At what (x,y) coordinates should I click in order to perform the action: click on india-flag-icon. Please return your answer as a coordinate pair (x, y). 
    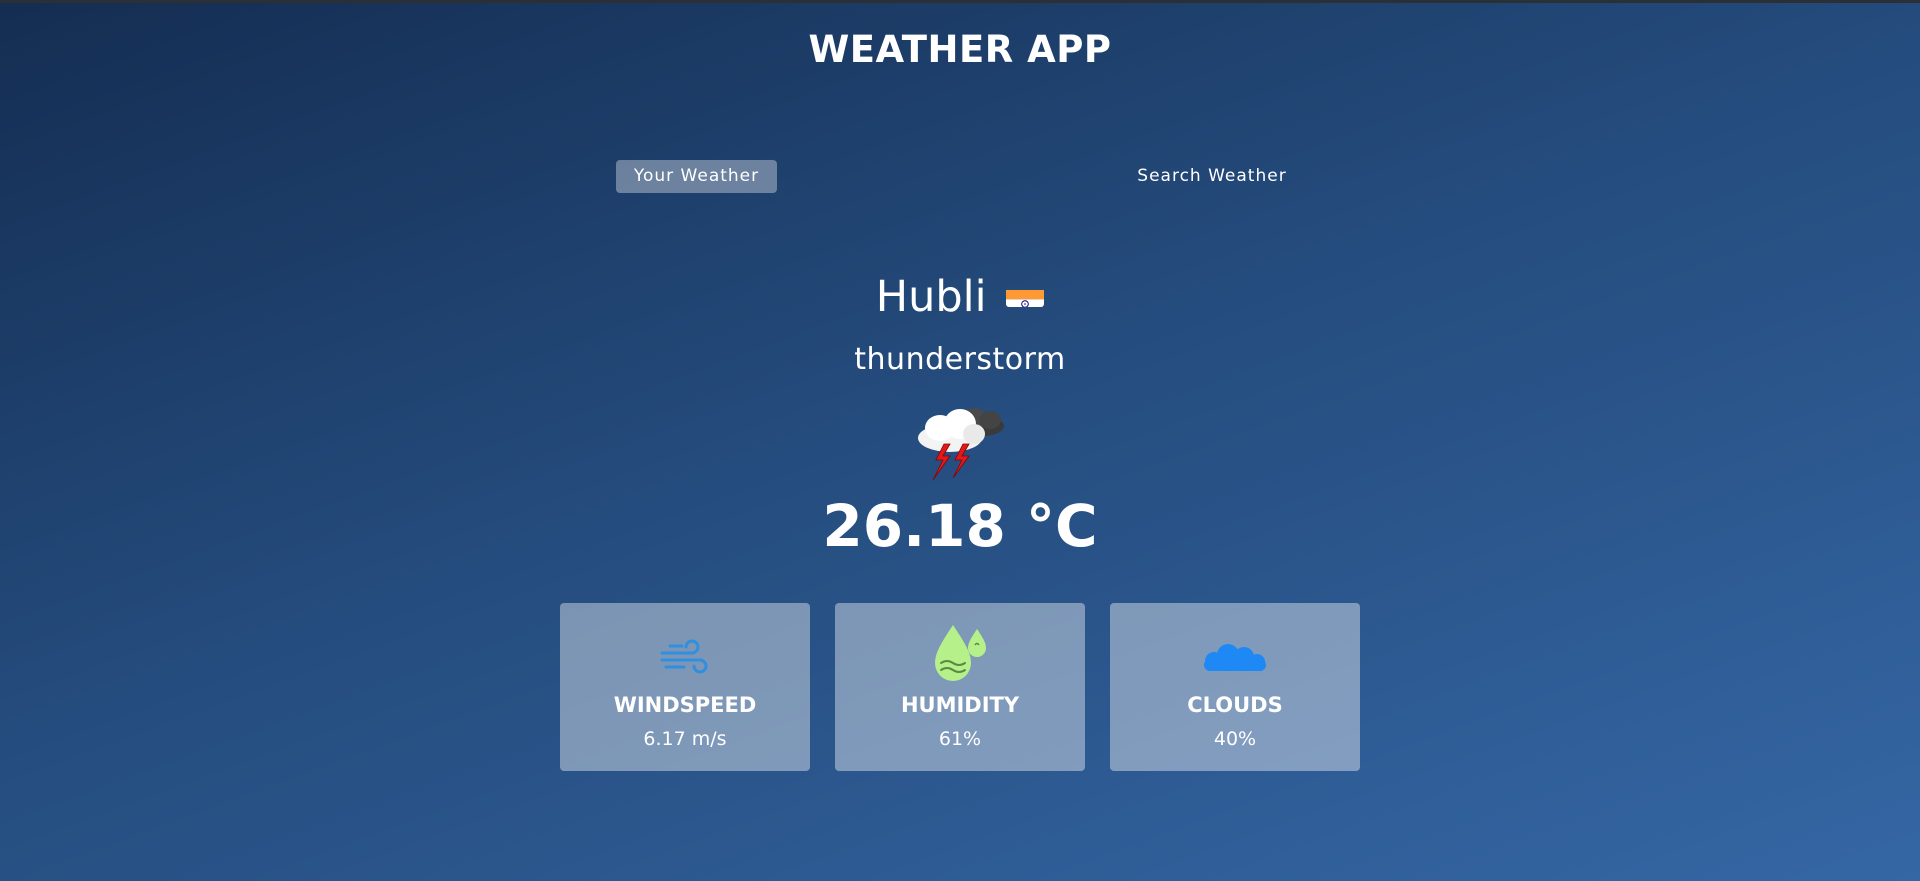
    Looking at the image, I should click on (1025, 293).